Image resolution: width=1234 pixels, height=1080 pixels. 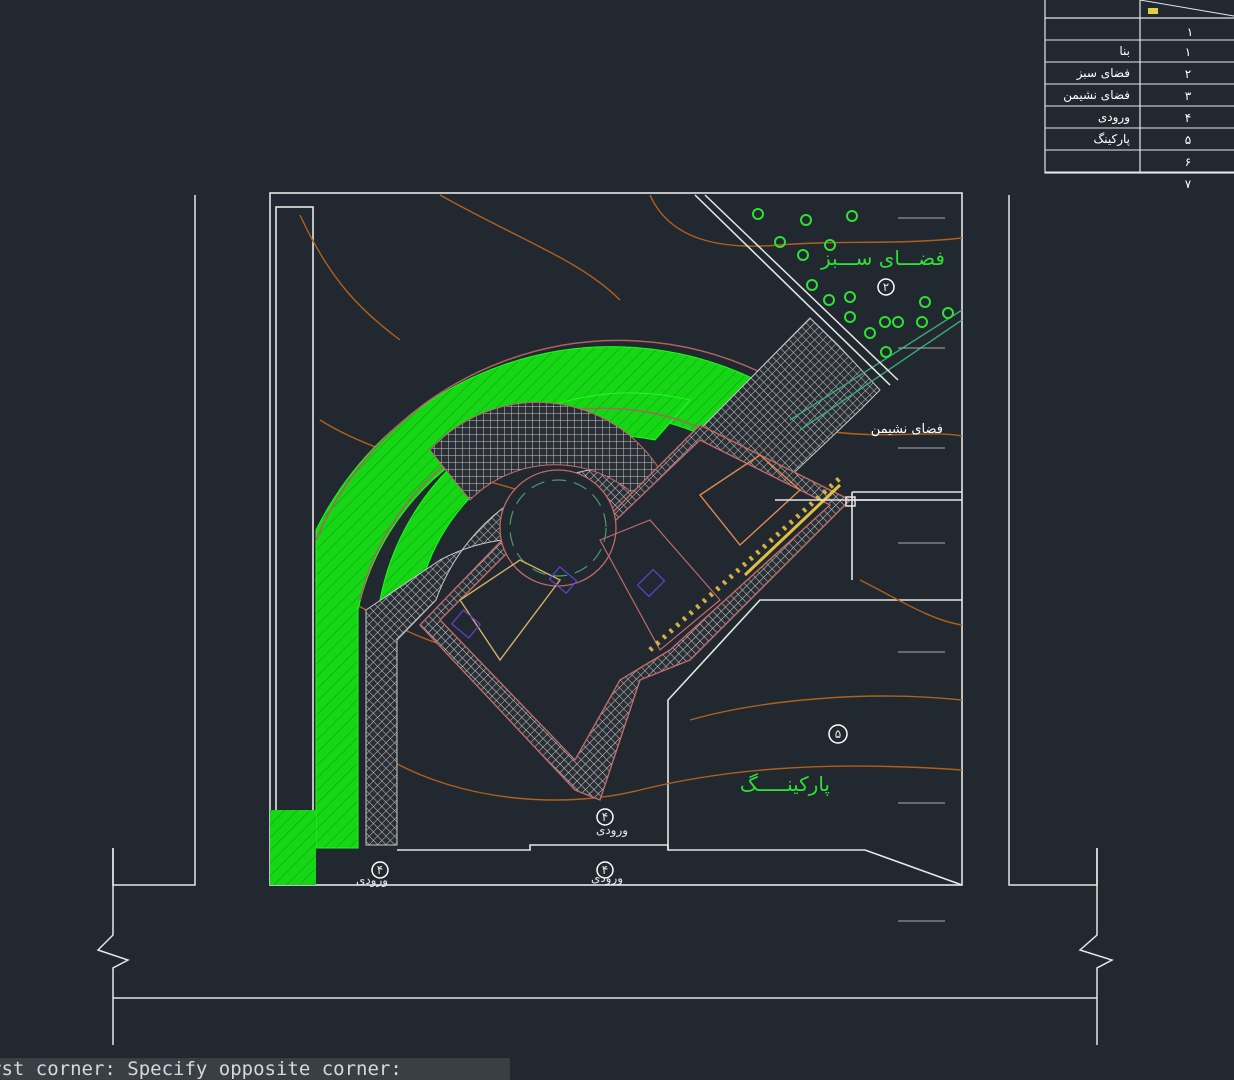 I want to click on marker-entry-left: ۴, so click(x=380, y=870).